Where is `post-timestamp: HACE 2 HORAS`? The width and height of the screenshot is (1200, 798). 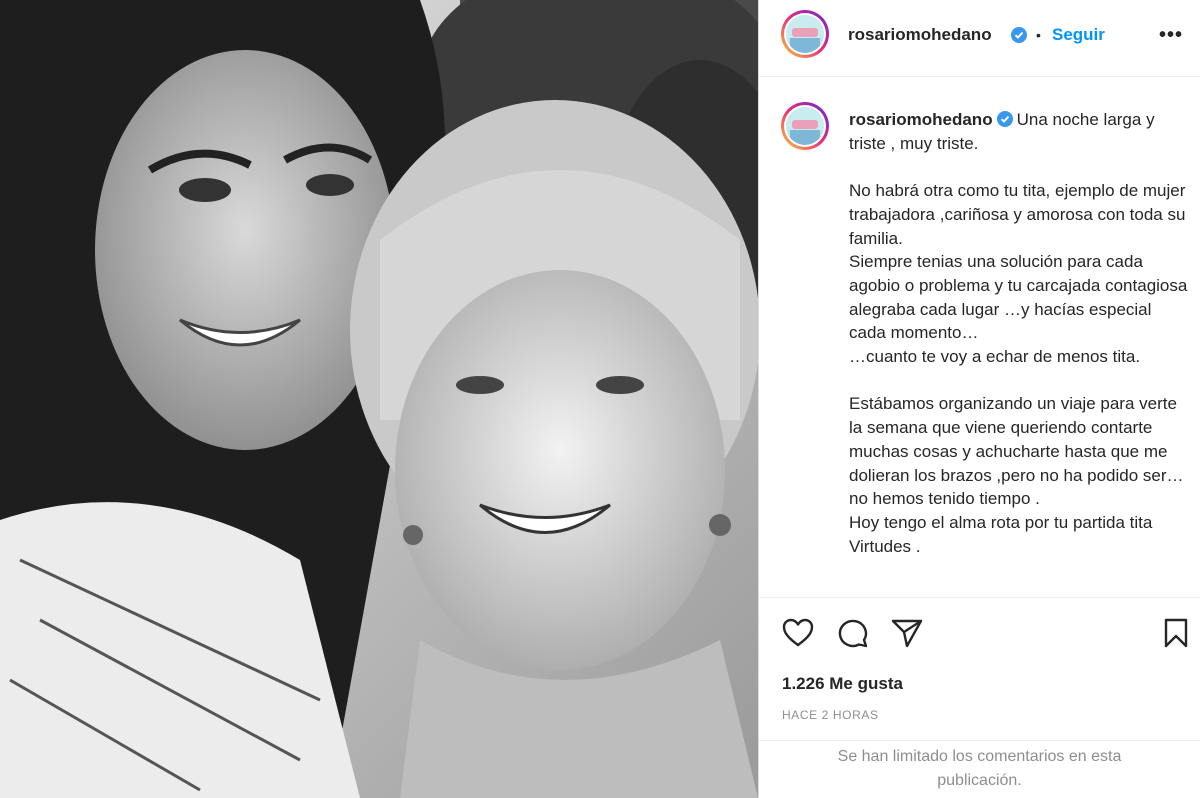 post-timestamp: HACE 2 HORAS is located at coordinates (830, 715).